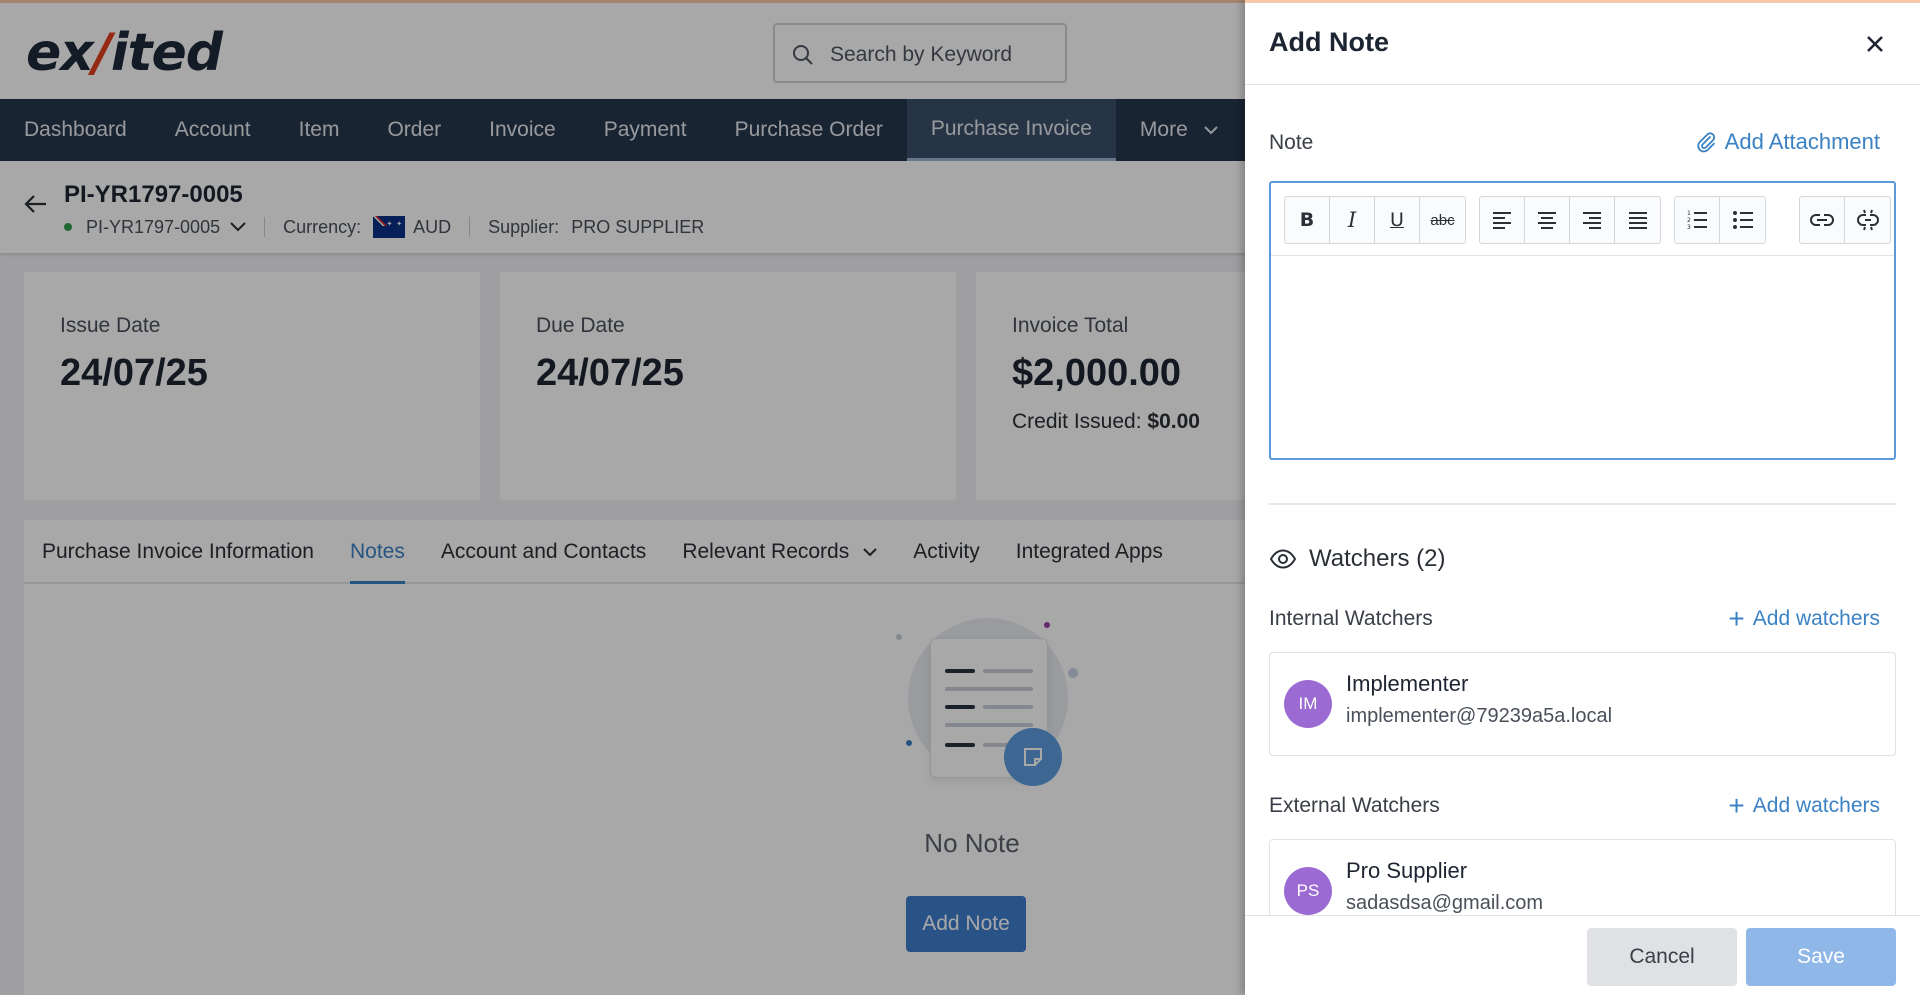 Image resolution: width=1920 pixels, height=995 pixels. I want to click on align-right-button, so click(1592, 220).